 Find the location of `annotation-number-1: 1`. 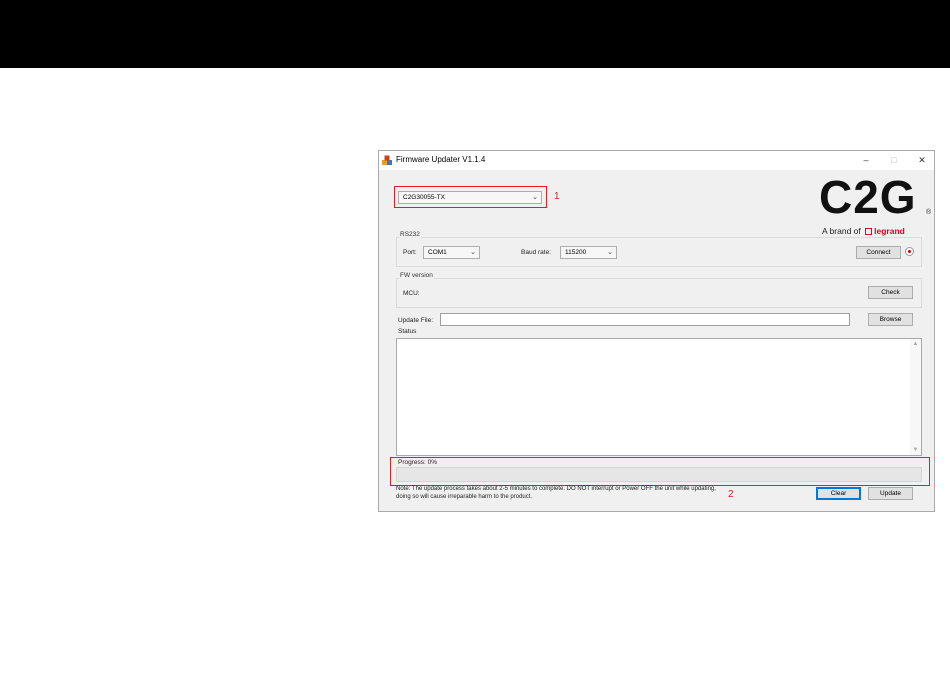

annotation-number-1: 1 is located at coordinates (557, 196).